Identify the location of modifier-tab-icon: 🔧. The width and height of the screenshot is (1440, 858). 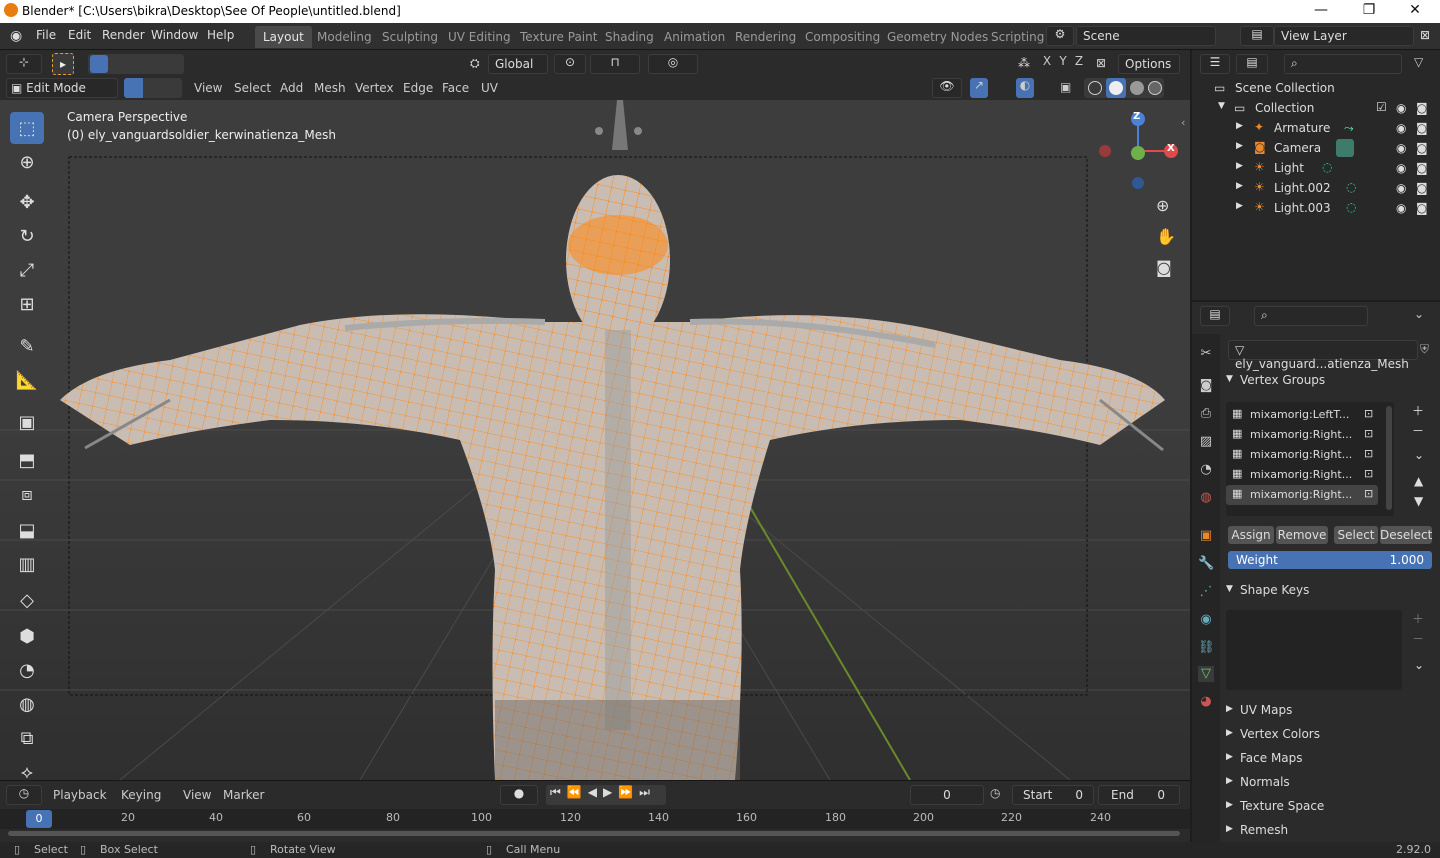
(1206, 564).